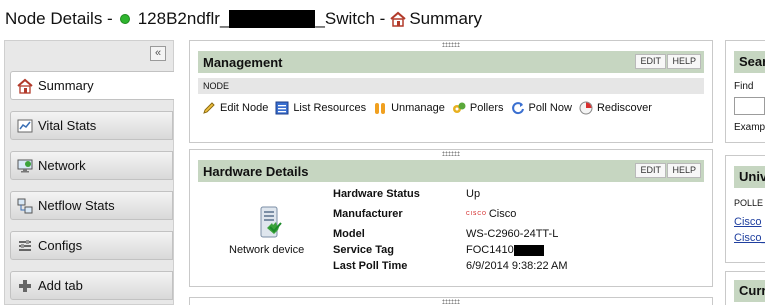 Image resolution: width=765 pixels, height=305 pixels. What do you see at coordinates (60, 245) in the screenshot?
I see `tab-label: Configs` at bounding box center [60, 245].